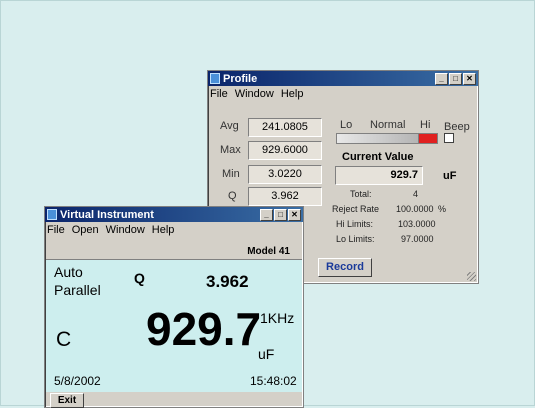 This screenshot has width=535, height=408. What do you see at coordinates (231, 174) in the screenshot?
I see `min-label: Min` at bounding box center [231, 174].